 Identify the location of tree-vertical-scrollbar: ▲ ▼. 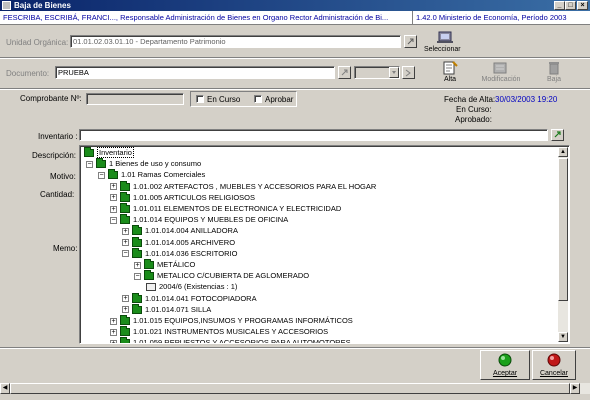
(563, 244).